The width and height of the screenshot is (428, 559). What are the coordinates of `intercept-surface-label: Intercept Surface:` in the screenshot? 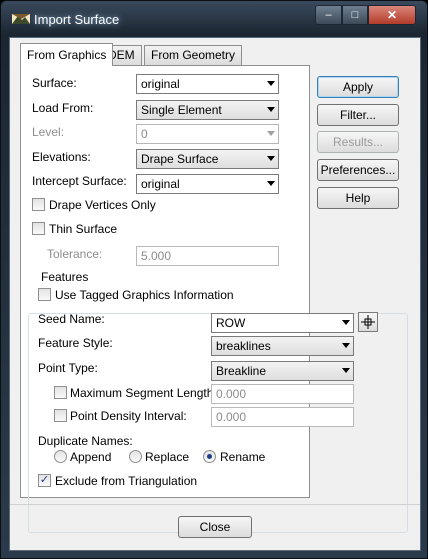 It's located at (79, 181).